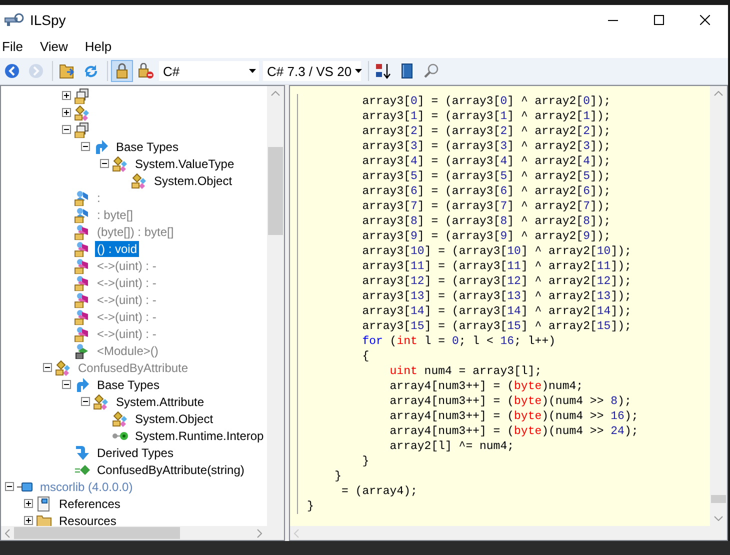 This screenshot has width=730, height=555. Describe the element at coordinates (515, 416) in the screenshot. I see `code-line: array4[num3++] = (byte)(num4 >> 16);` at that location.